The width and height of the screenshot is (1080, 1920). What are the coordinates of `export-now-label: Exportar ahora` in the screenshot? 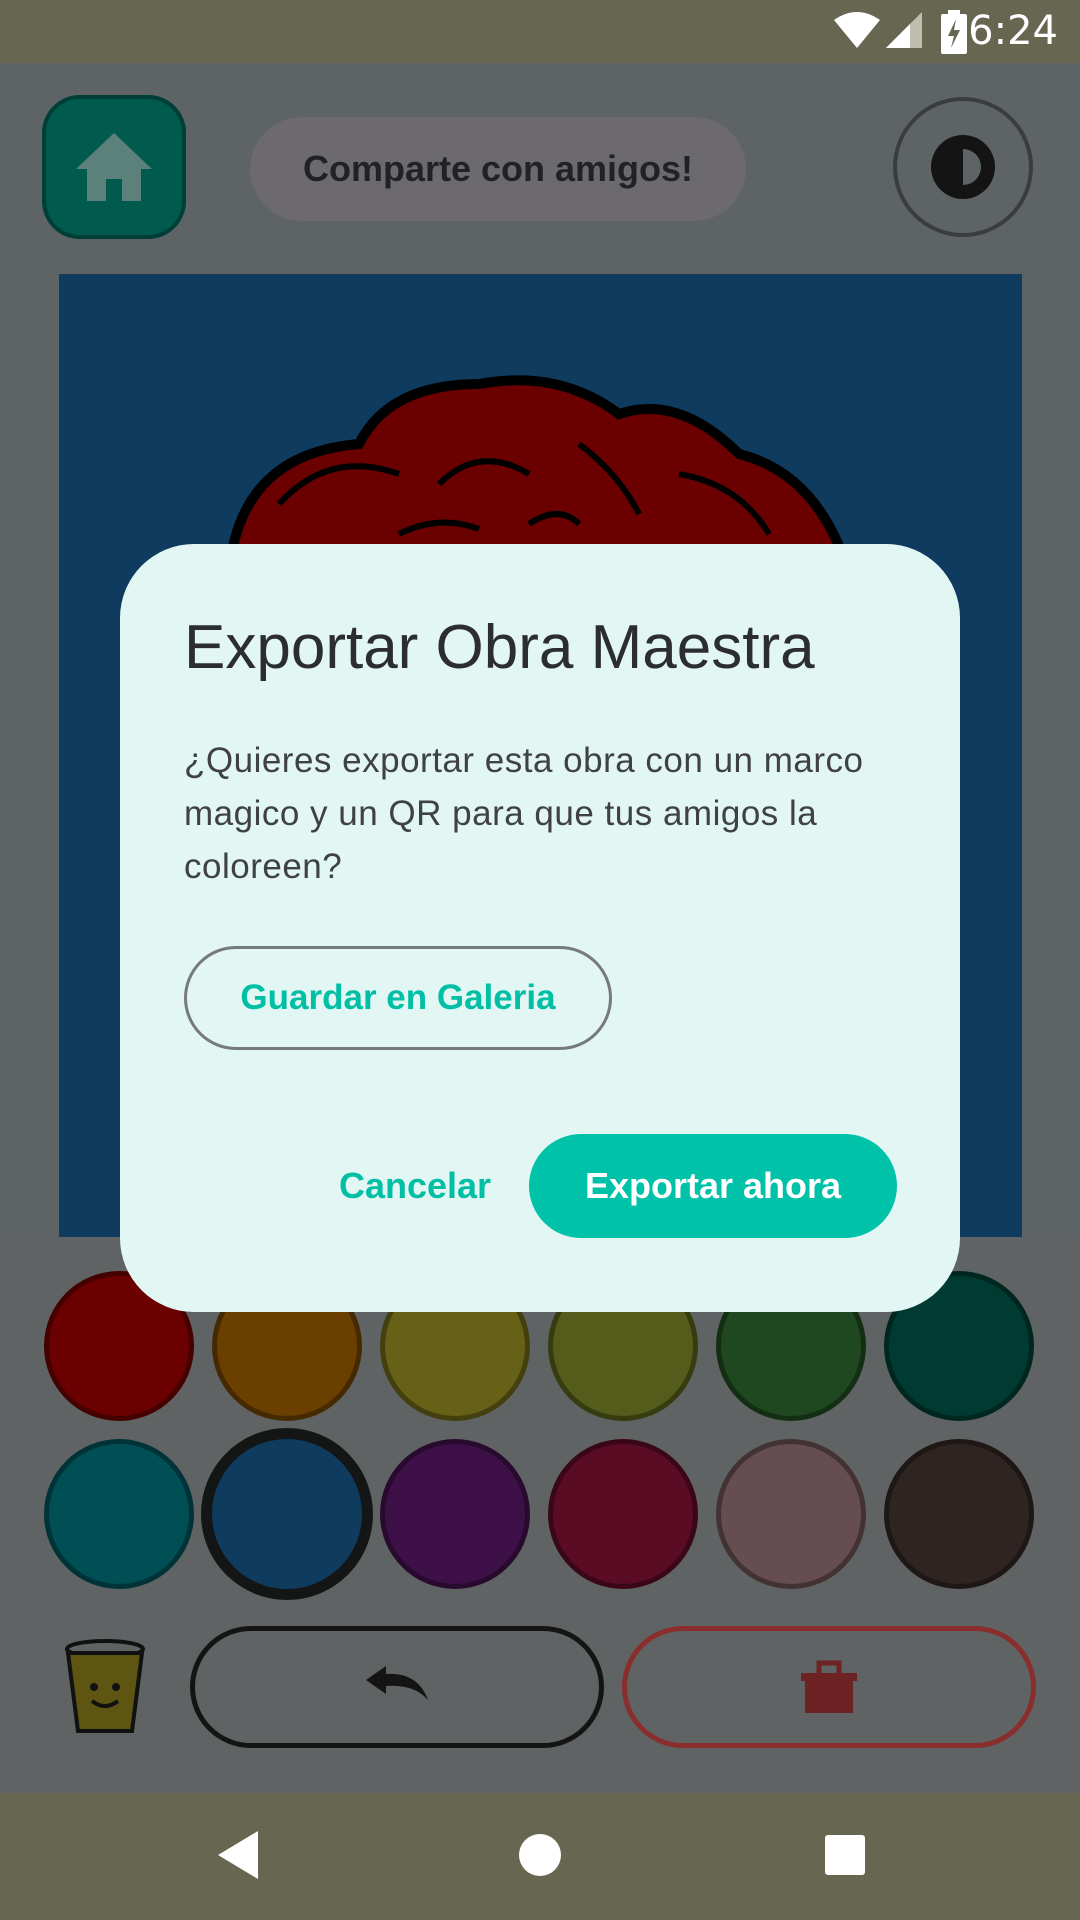 It's located at (713, 1185).